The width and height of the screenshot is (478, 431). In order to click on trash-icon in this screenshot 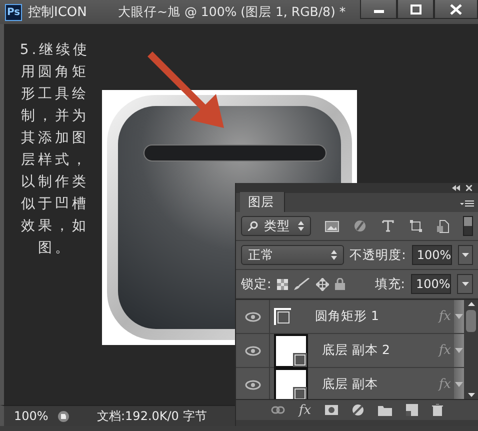, I will do `click(438, 410)`.